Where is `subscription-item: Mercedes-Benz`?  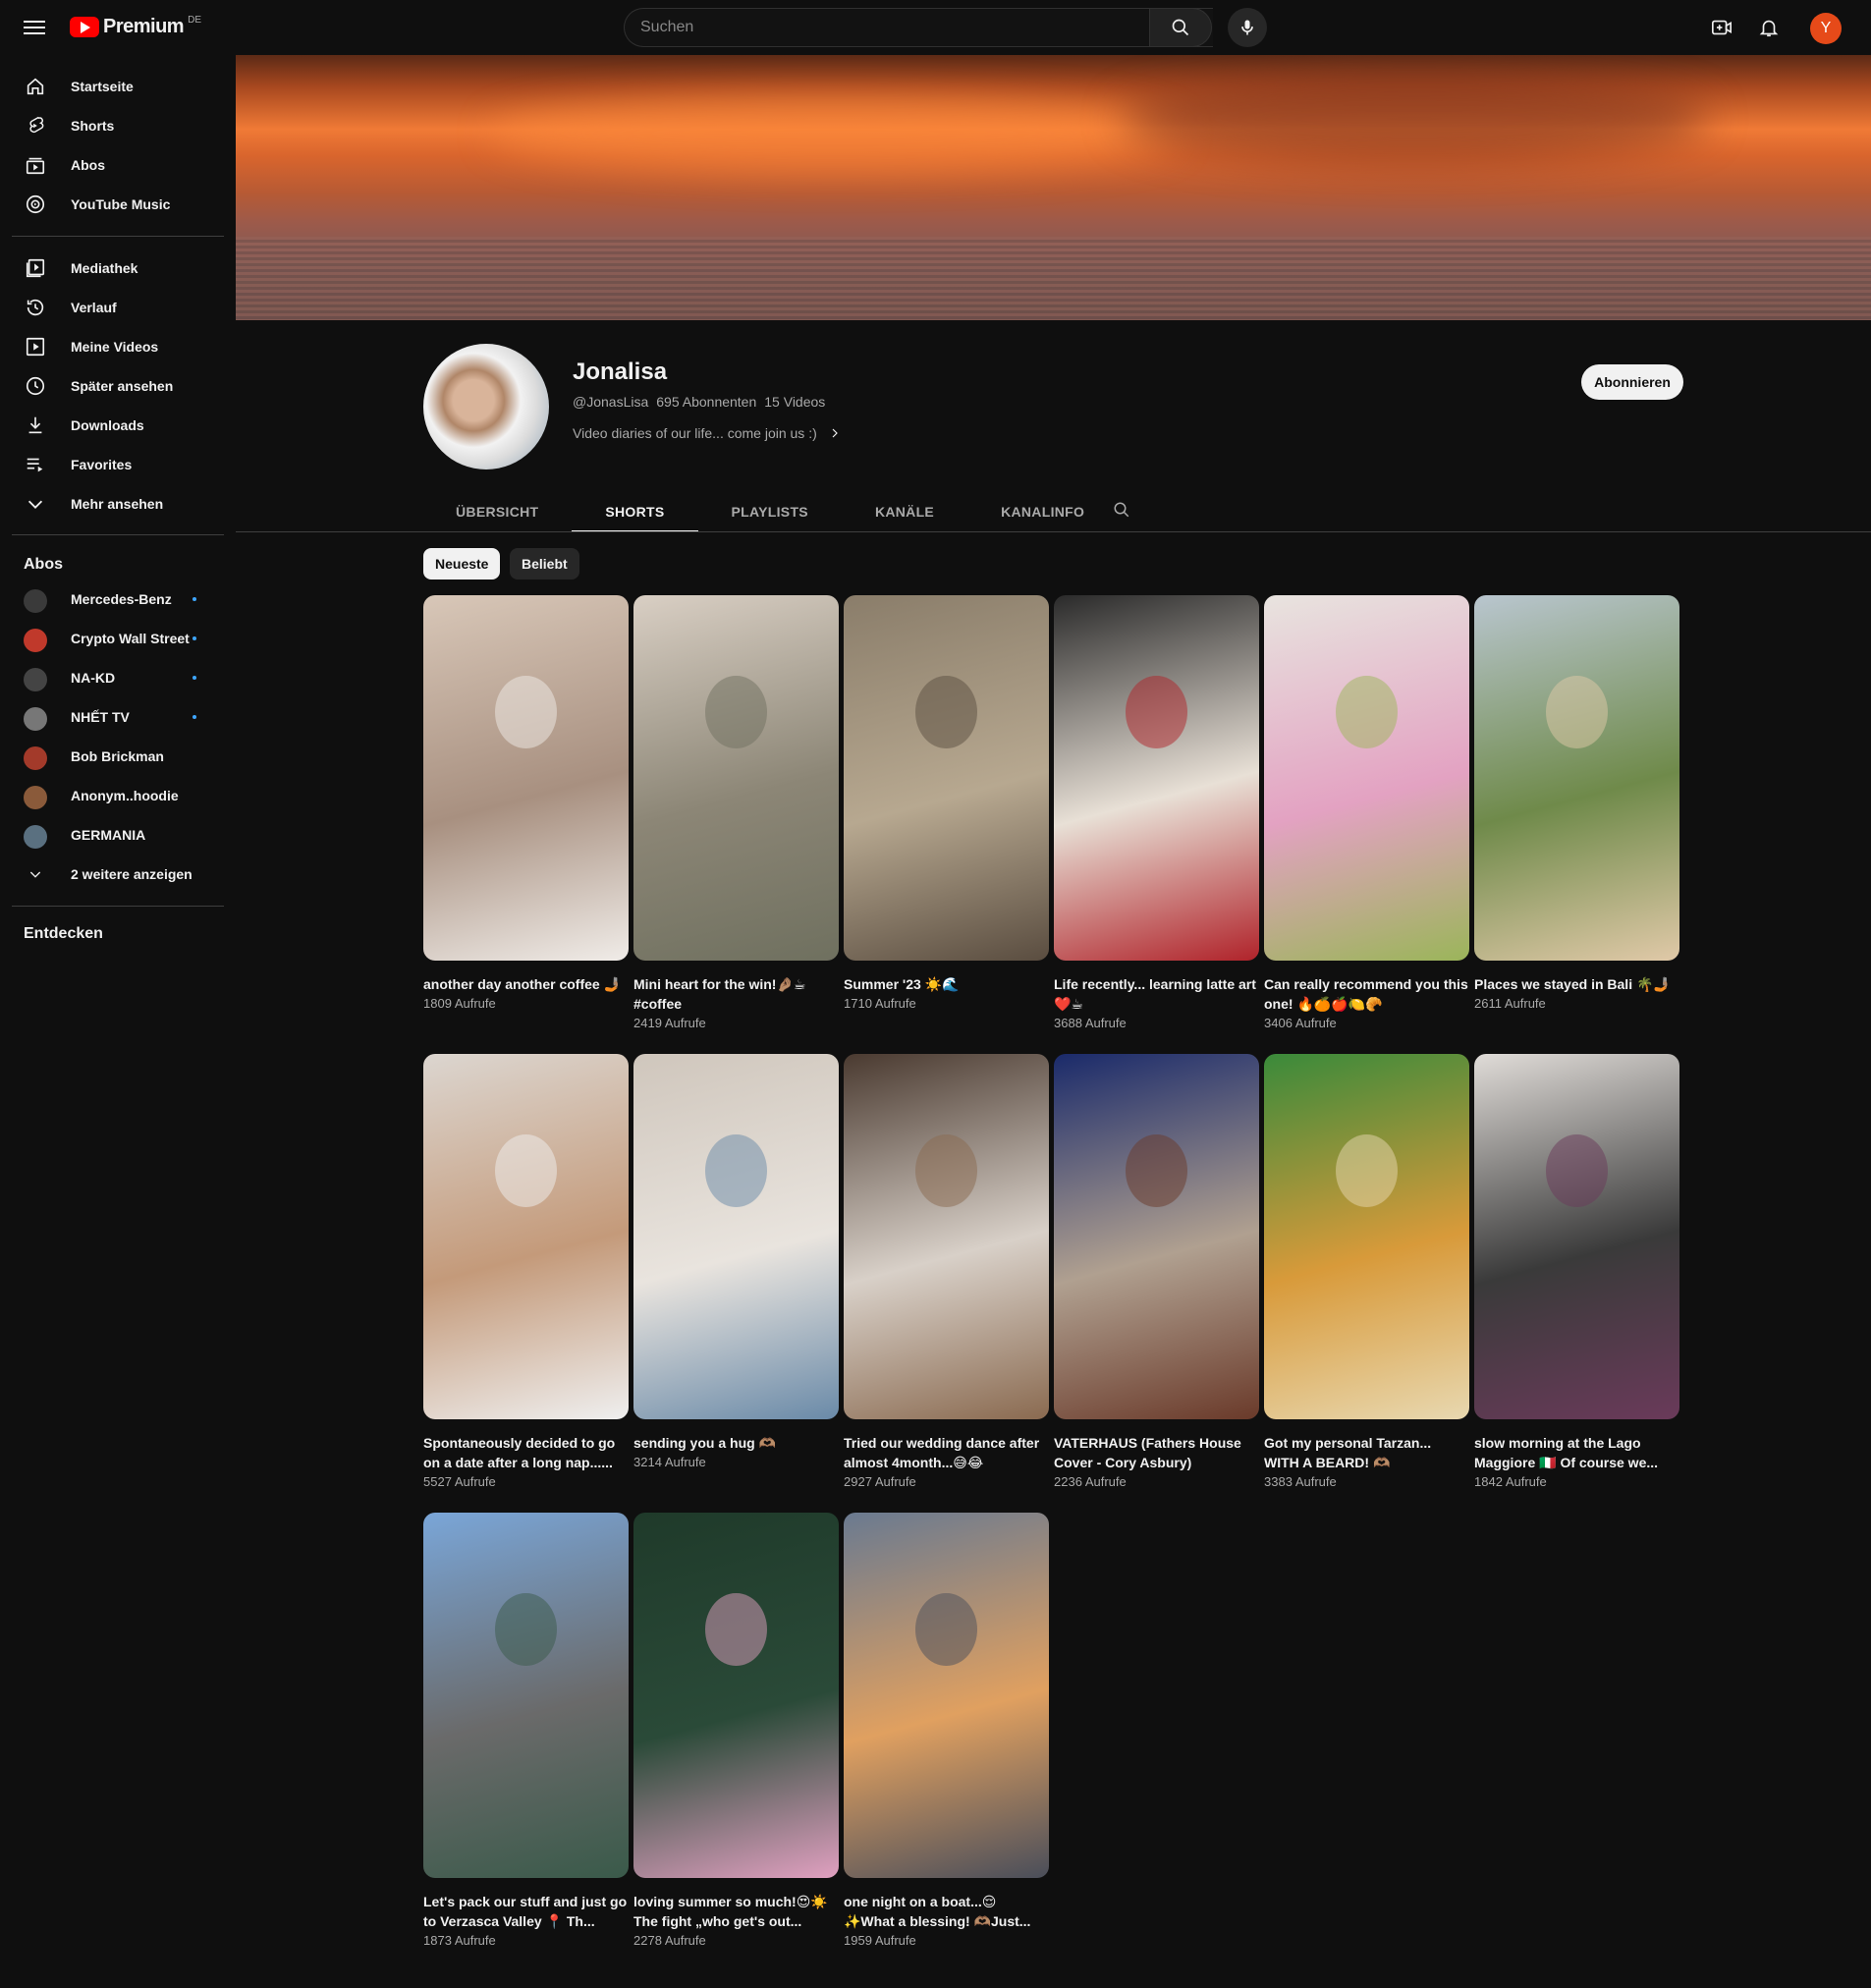
subscription-item: Mercedes-Benz is located at coordinates (118, 599).